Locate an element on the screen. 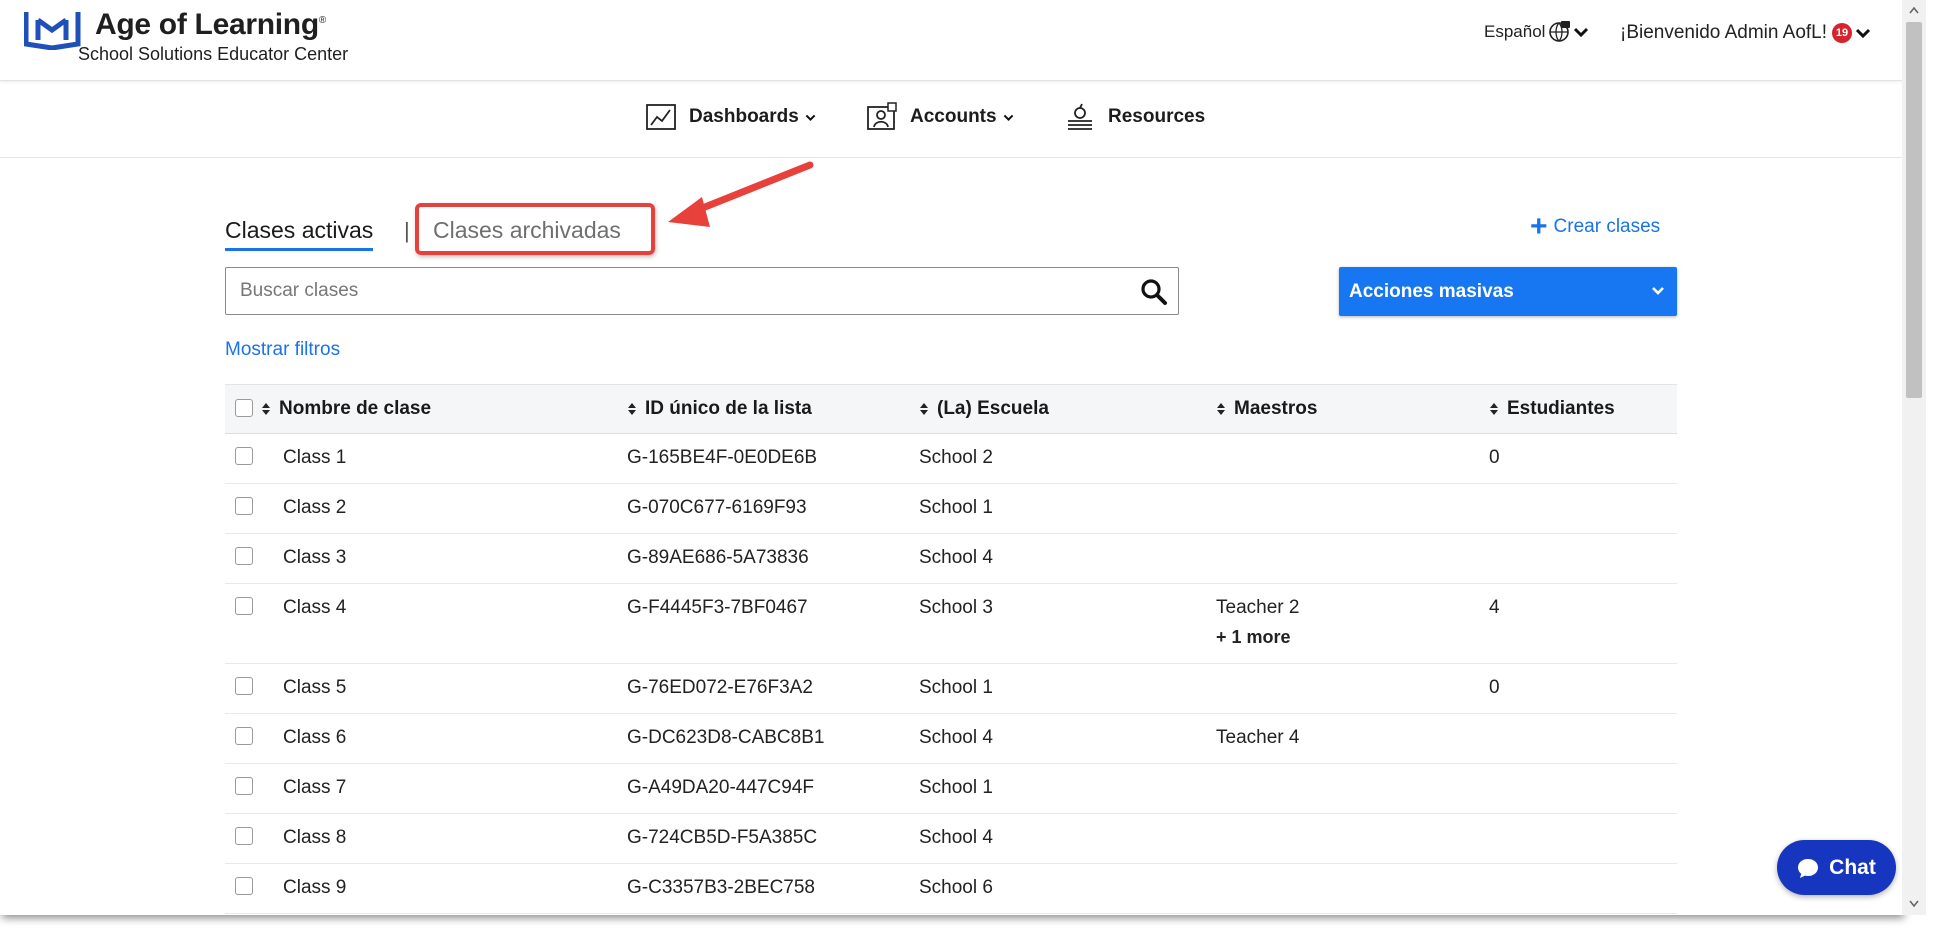 This screenshot has height=937, width=1935. bulk-actions-label: Acciones masivas is located at coordinates (1431, 291).